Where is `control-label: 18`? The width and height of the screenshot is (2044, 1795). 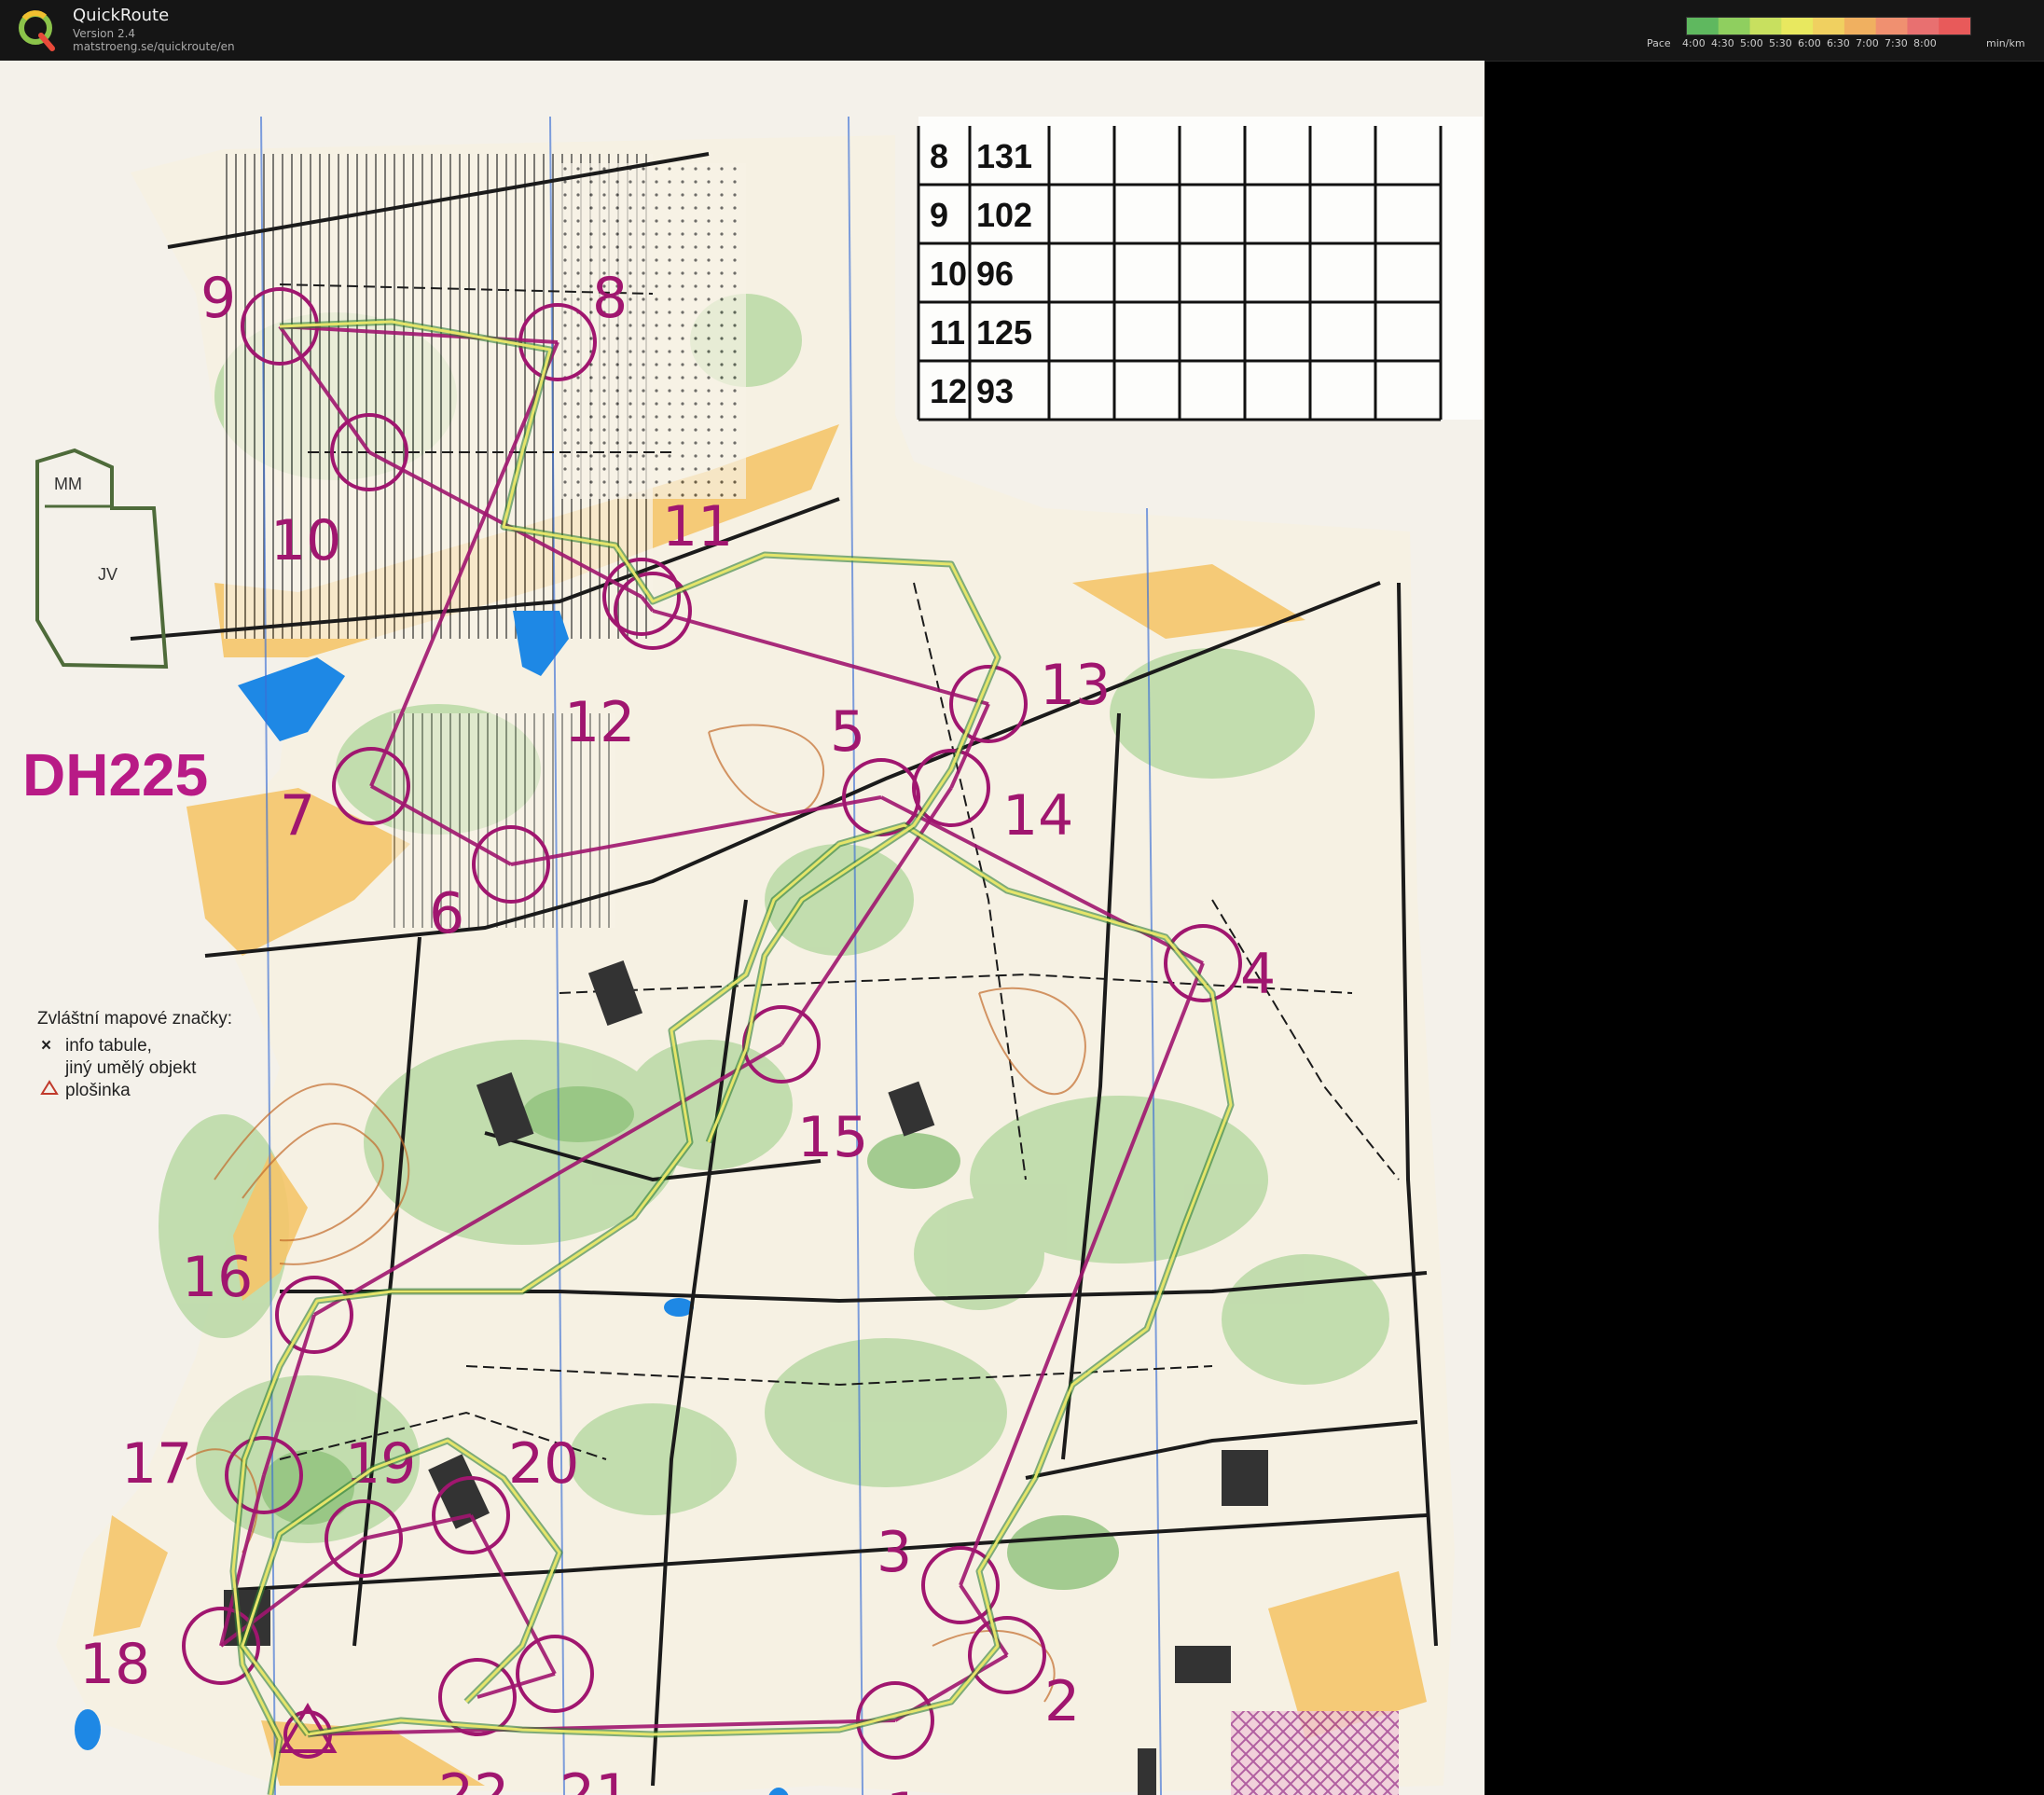 control-label: 18 is located at coordinates (114, 1664).